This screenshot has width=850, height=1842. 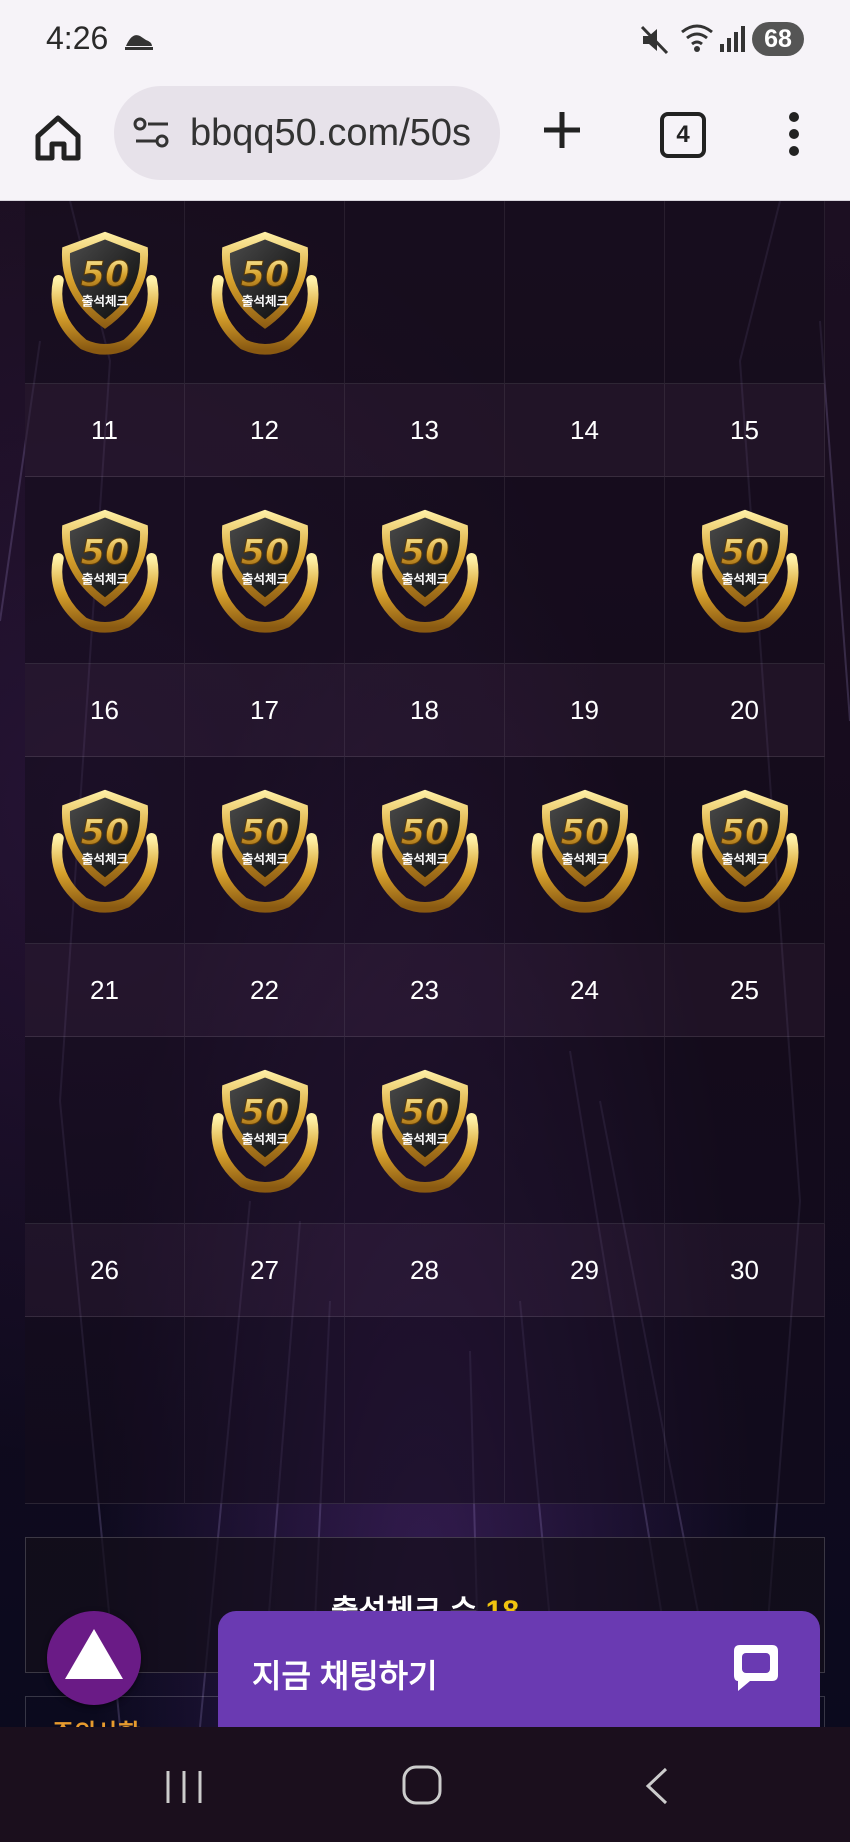 What do you see at coordinates (425, 990) in the screenshot?
I see `day-number: 23` at bounding box center [425, 990].